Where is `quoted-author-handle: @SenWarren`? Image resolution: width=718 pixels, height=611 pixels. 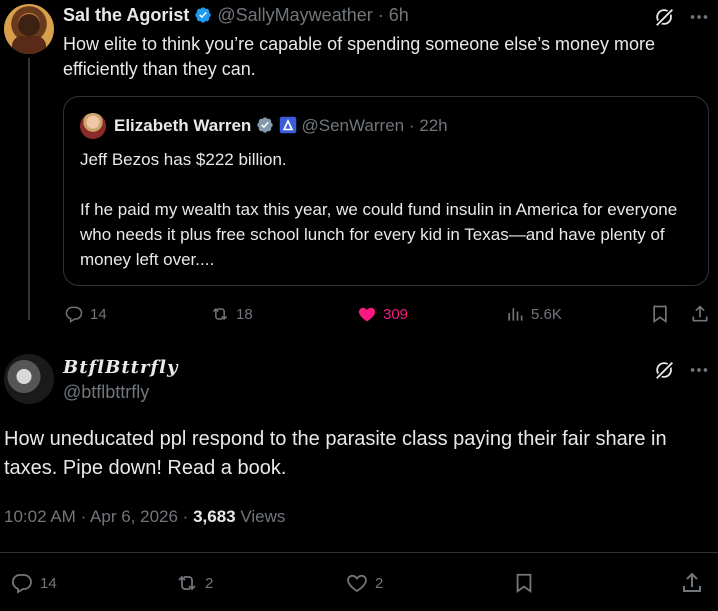 quoted-author-handle: @SenWarren is located at coordinates (353, 125).